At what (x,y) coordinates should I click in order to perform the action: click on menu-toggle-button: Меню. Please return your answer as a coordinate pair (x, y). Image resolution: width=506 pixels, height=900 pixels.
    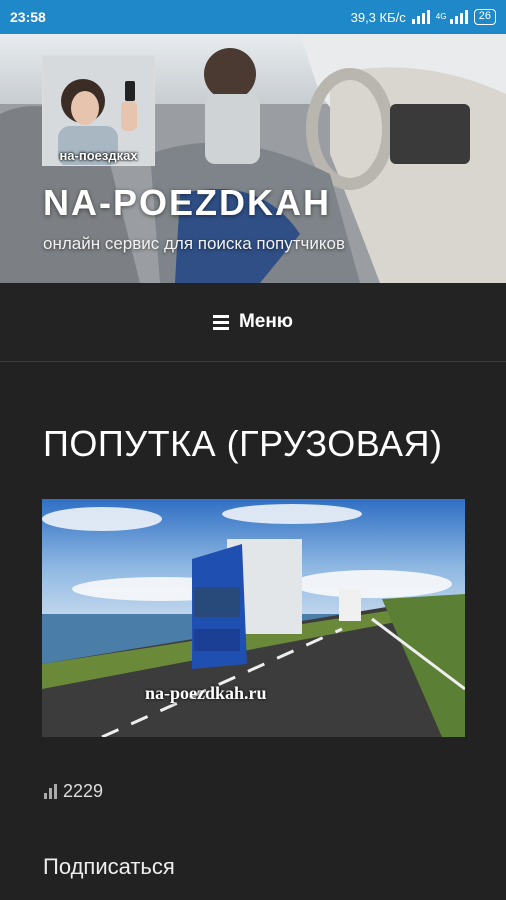
    Looking at the image, I should click on (253, 322).